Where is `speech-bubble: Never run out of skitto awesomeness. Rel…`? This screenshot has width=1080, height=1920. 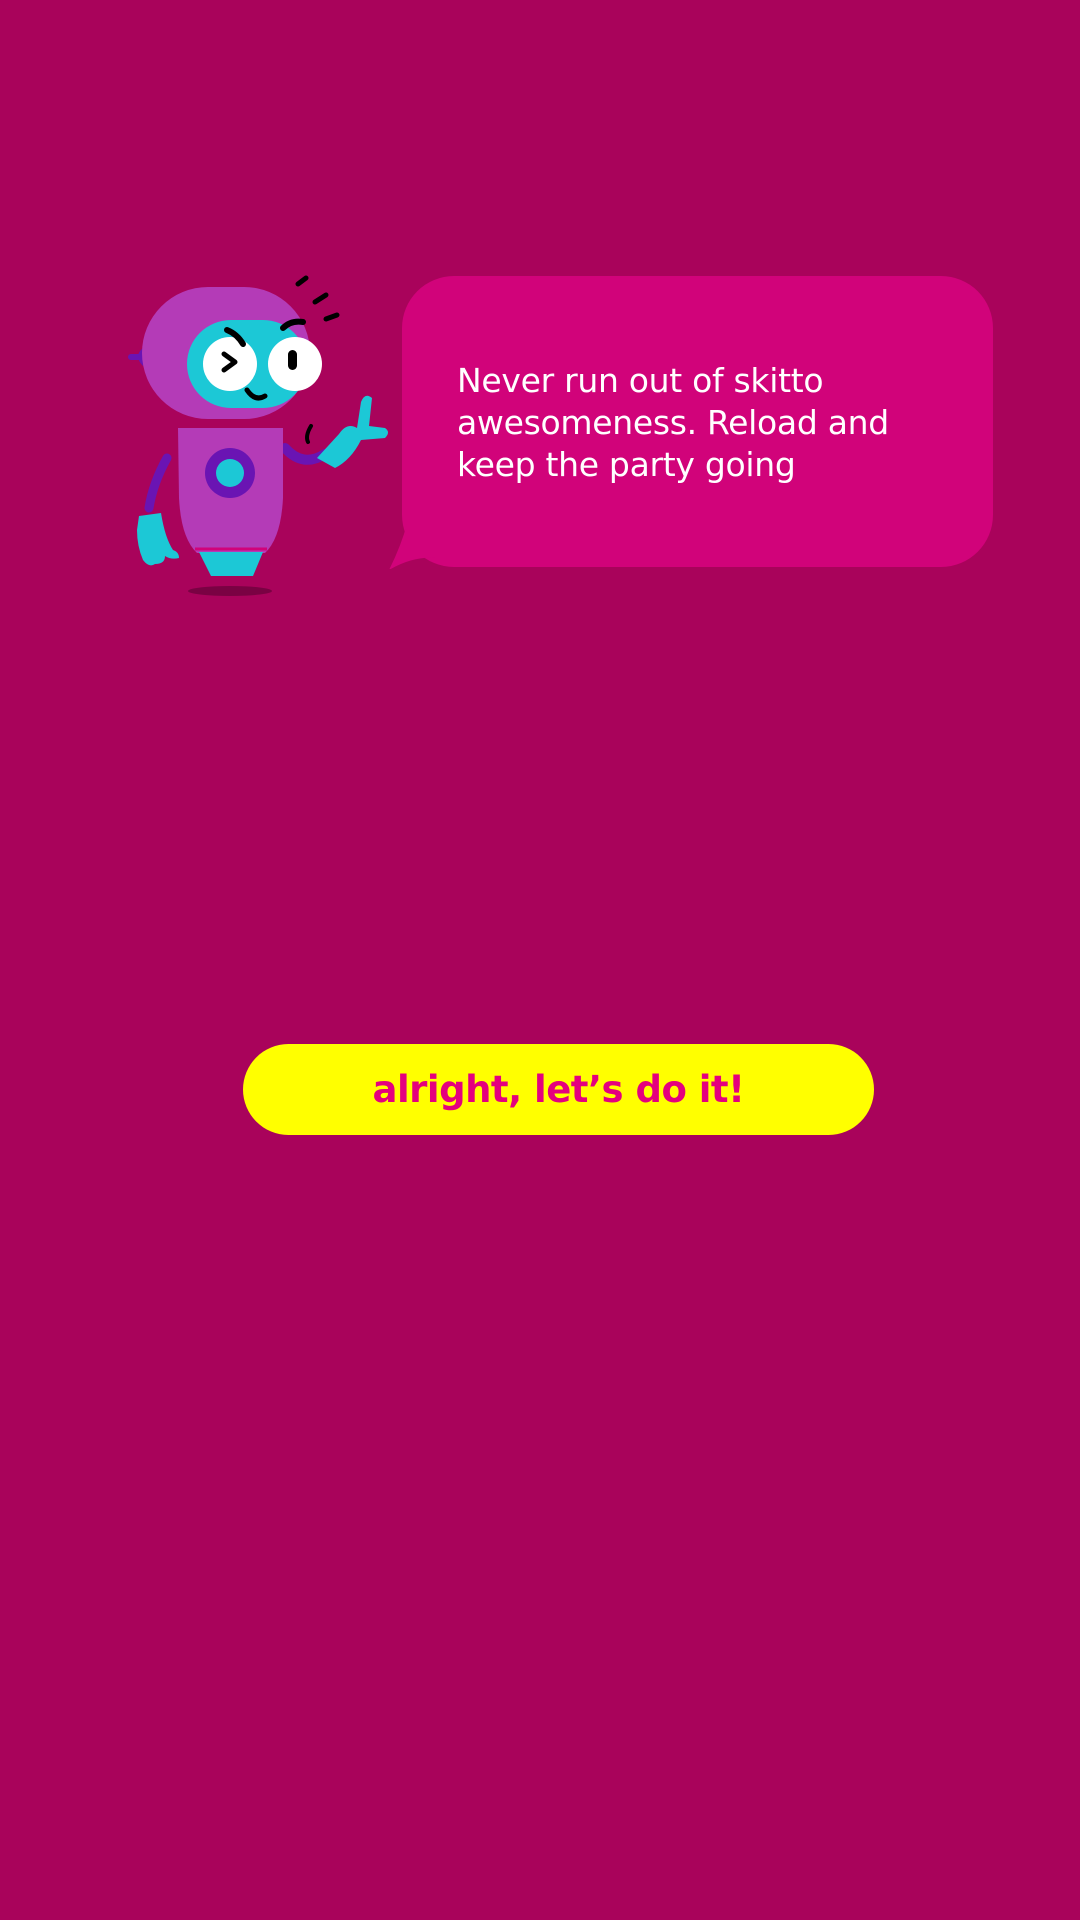 speech-bubble: Never run out of skitto awesomeness. Rel… is located at coordinates (689, 422).